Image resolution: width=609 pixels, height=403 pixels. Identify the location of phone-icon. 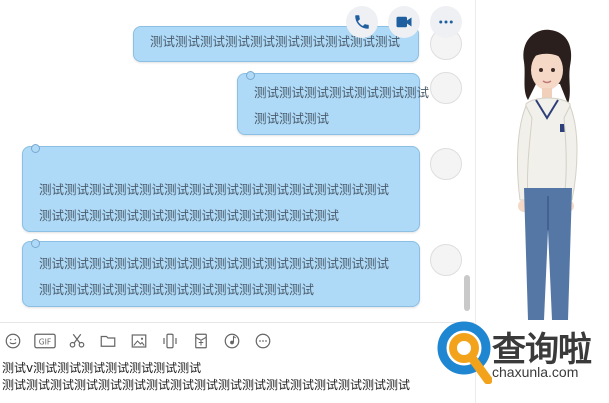
(362, 22).